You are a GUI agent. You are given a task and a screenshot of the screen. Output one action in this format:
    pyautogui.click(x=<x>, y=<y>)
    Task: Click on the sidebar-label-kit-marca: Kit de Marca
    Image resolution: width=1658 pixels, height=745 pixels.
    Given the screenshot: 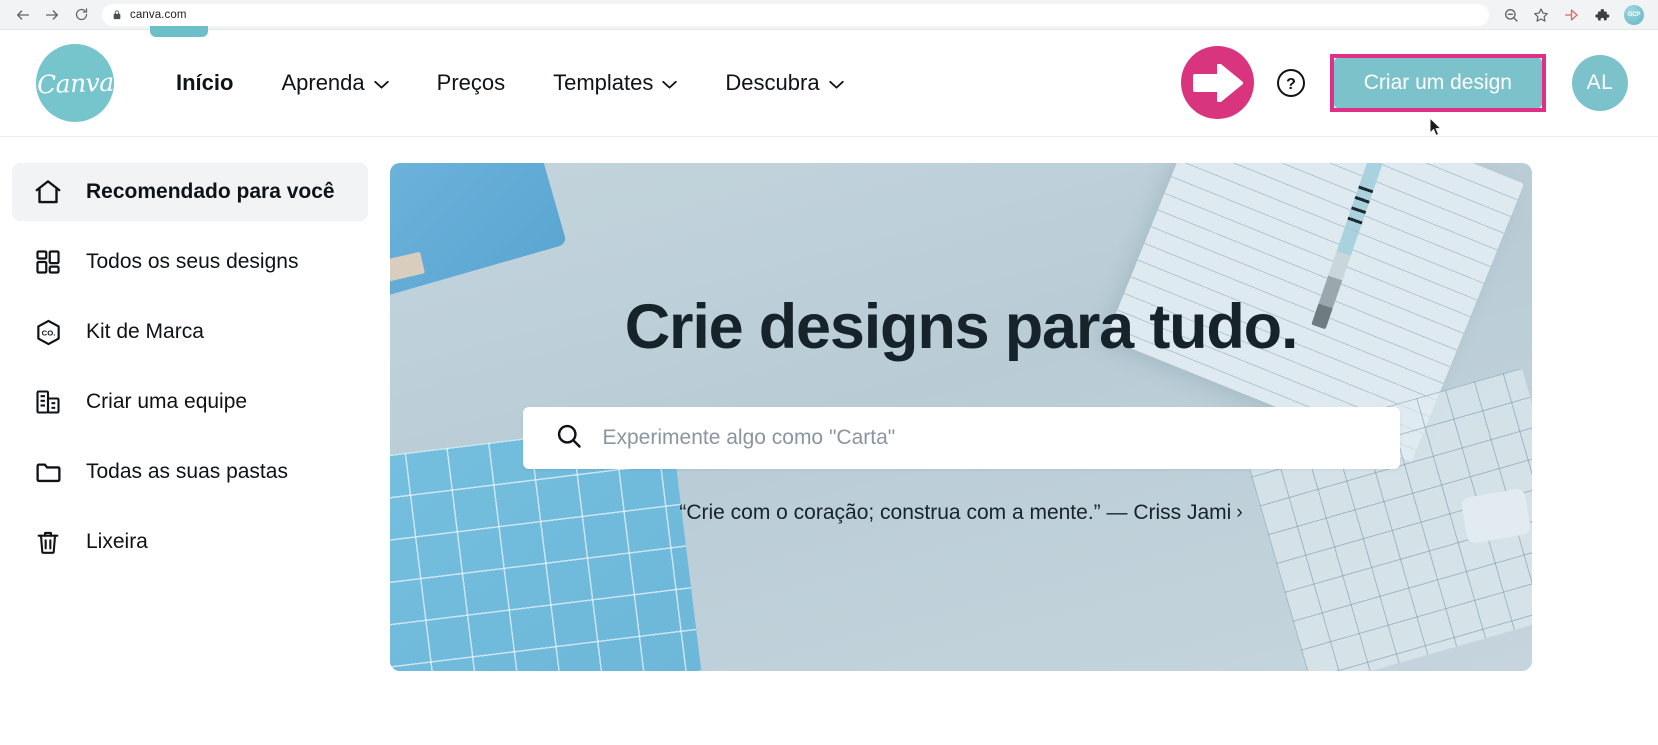 What is the action you would take?
    pyautogui.click(x=145, y=331)
    